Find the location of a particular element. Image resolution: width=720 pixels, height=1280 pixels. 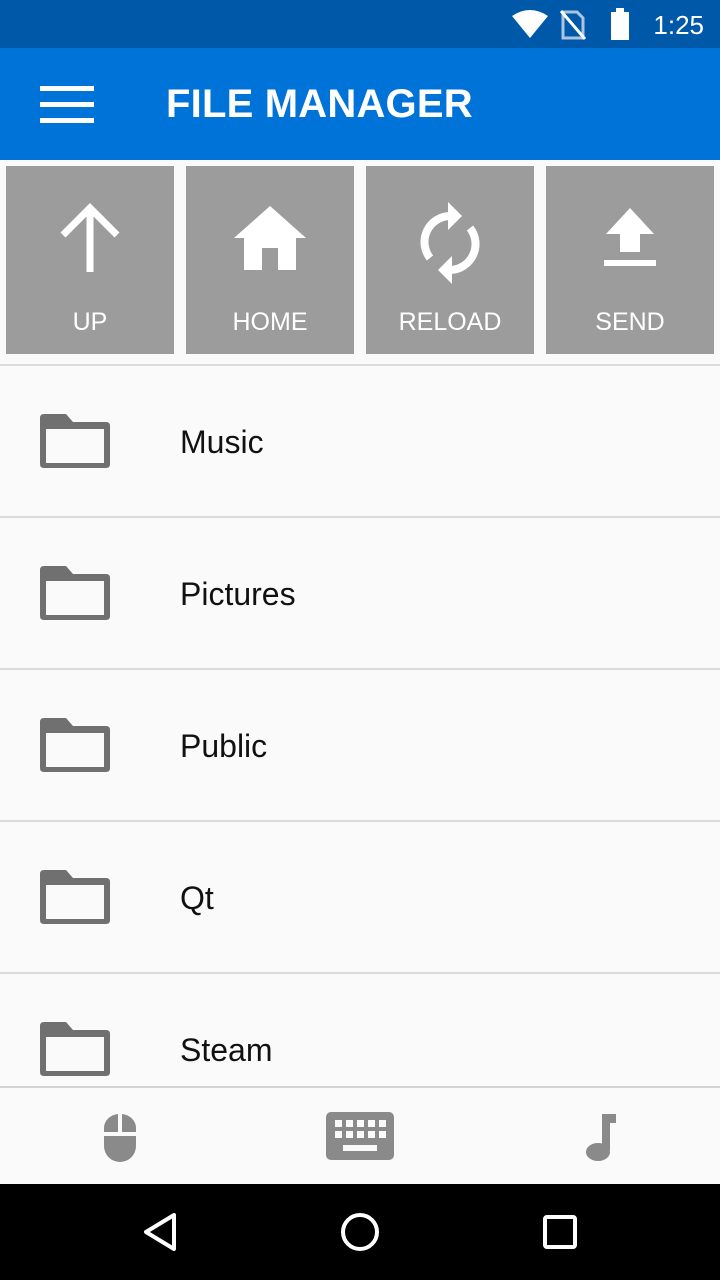

home-circle-icon is located at coordinates (360, 1232).